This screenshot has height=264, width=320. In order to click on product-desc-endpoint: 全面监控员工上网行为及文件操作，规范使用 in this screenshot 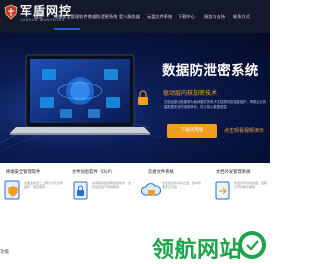, I will do `click(44, 185)`.